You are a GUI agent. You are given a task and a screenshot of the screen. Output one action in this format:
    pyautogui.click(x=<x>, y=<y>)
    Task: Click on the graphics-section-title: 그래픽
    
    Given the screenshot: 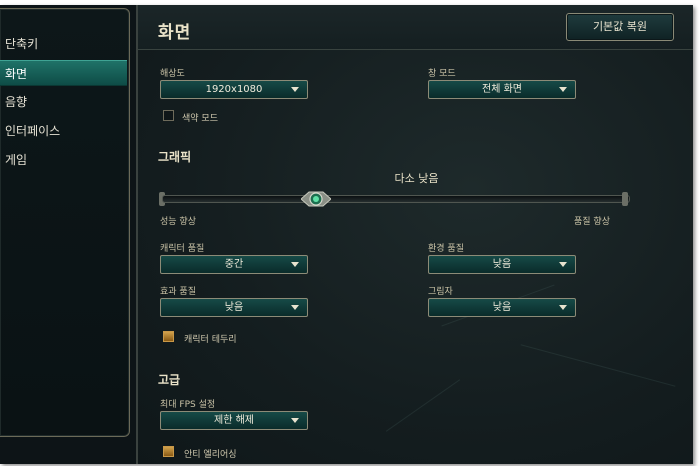 What is the action you would take?
    pyautogui.click(x=175, y=157)
    